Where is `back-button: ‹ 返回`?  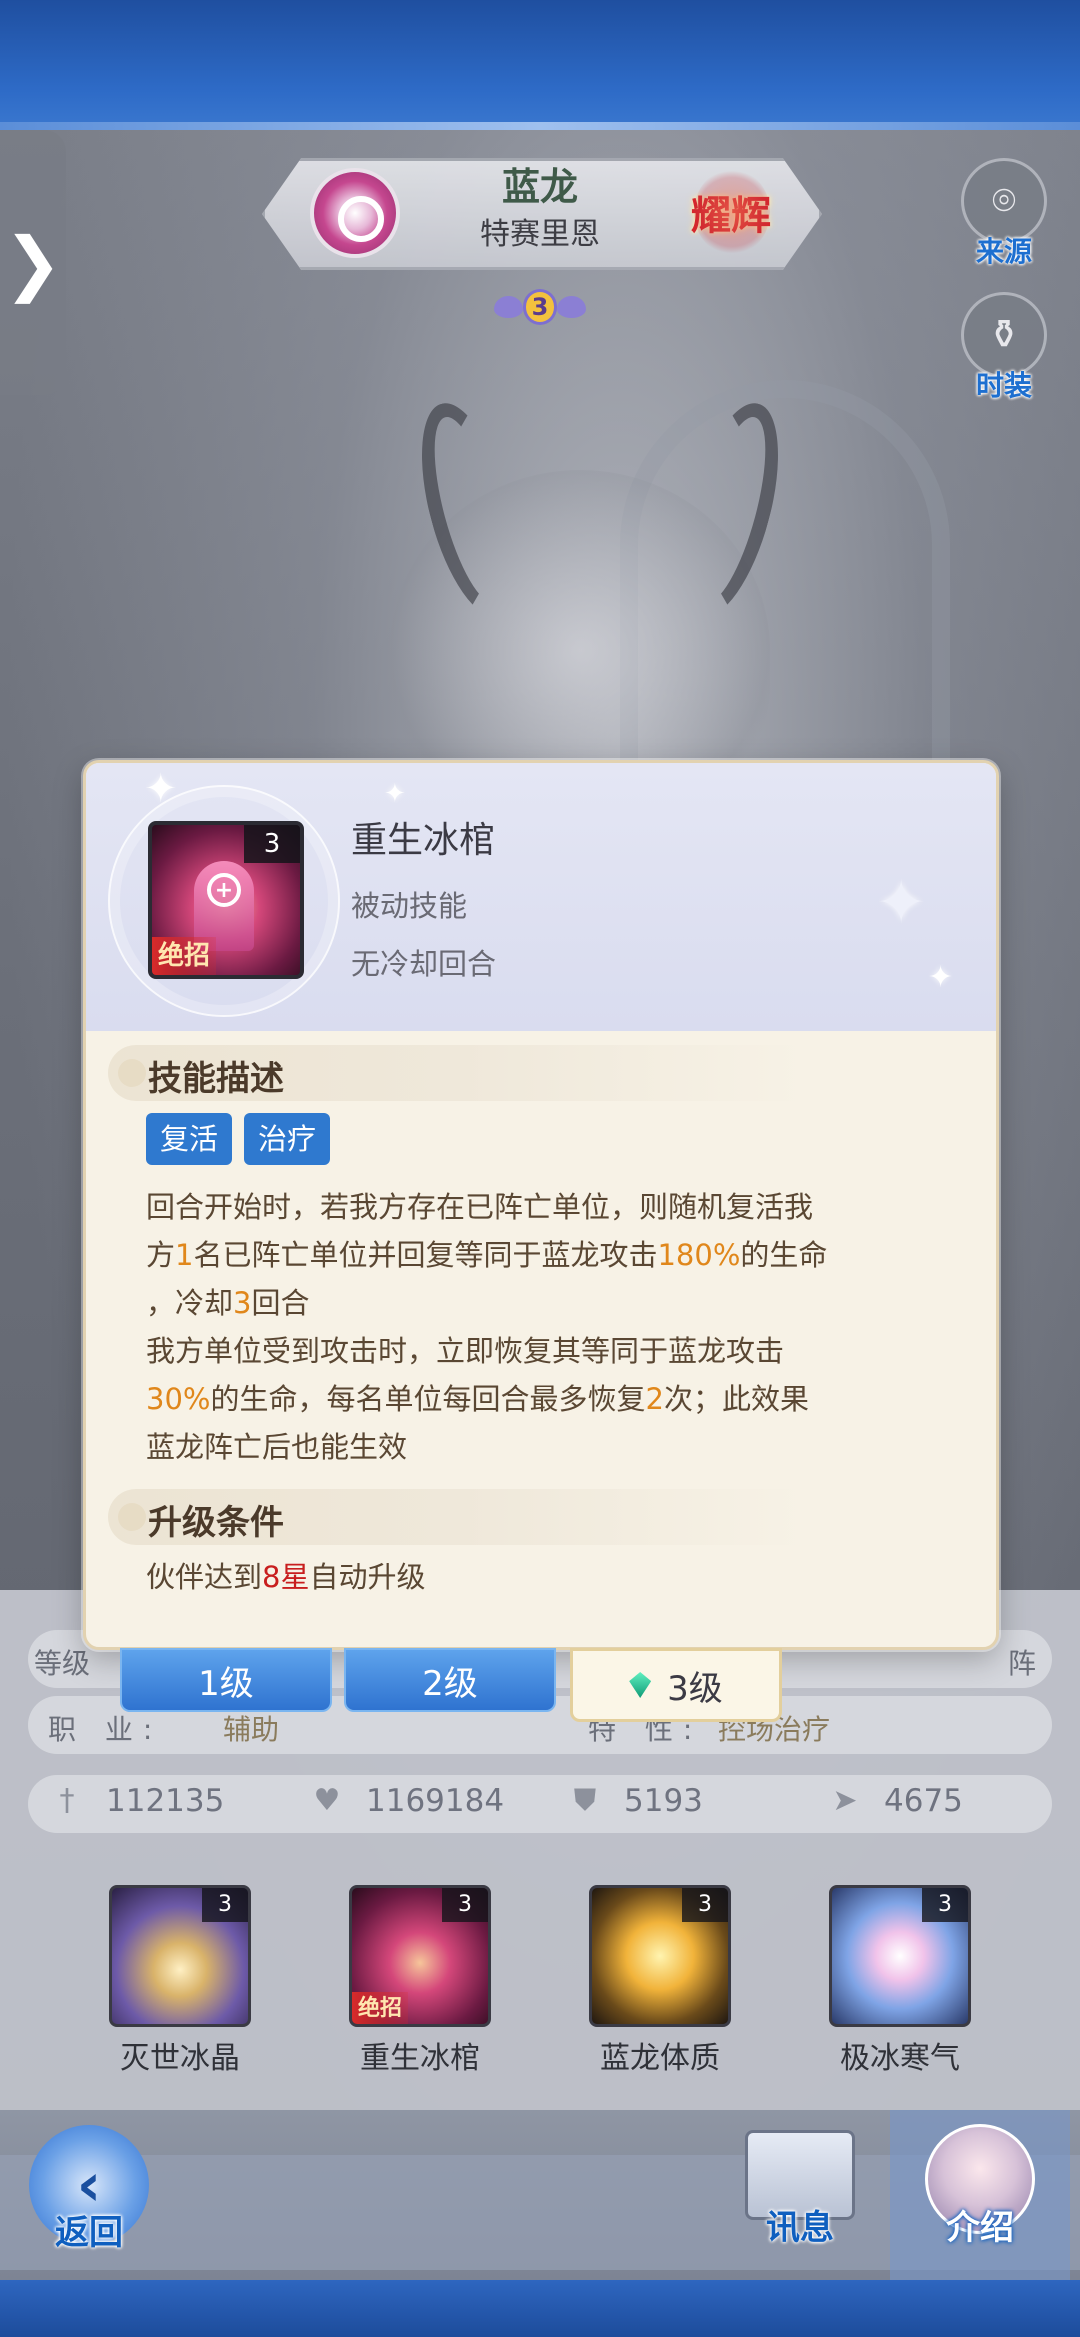
back-button: ‹ 返回 is located at coordinates (89, 2189).